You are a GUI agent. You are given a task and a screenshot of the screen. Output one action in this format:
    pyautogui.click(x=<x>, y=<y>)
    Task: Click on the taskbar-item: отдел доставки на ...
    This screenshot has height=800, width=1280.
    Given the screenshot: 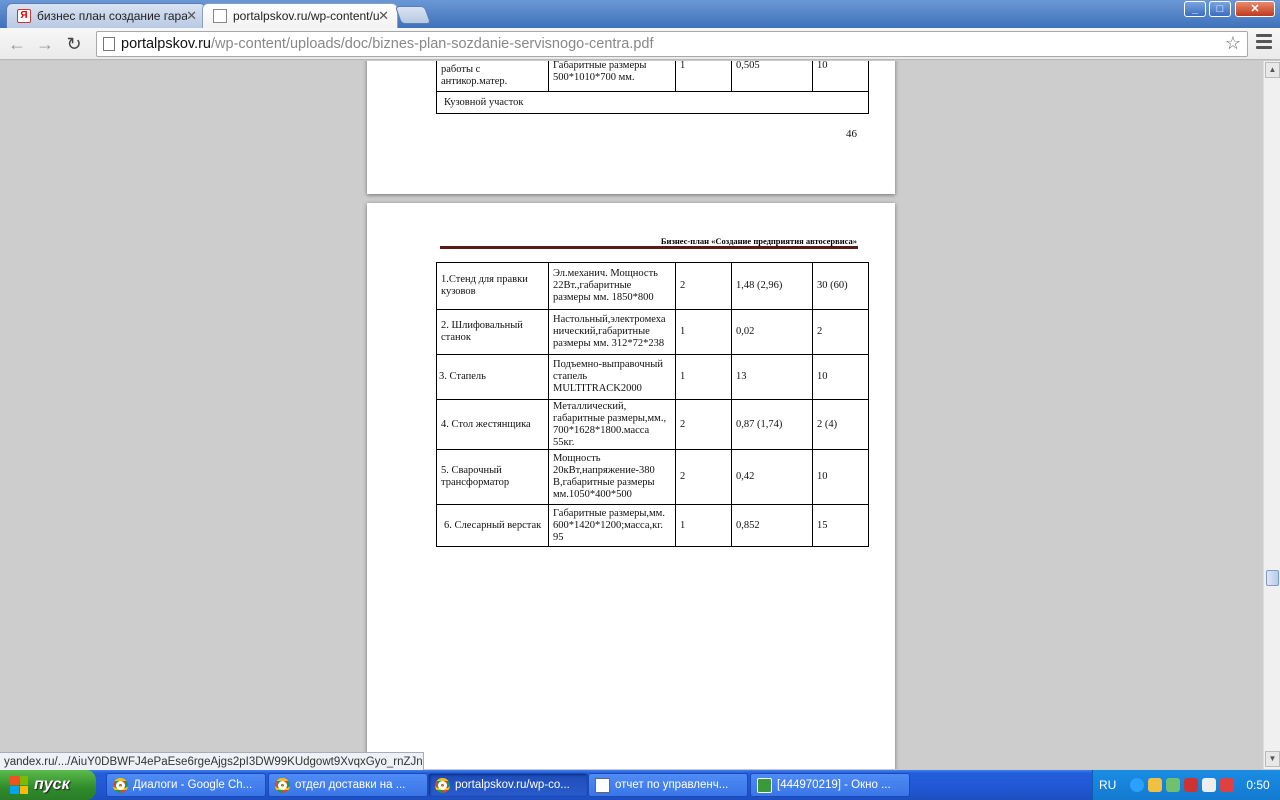 What is the action you would take?
    pyautogui.click(x=348, y=785)
    